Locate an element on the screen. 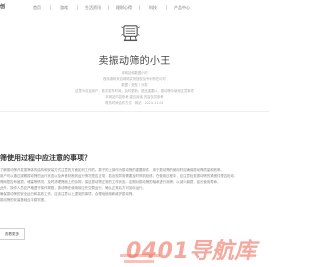 The height and width of the screenshot is (267, 320). site-meta-line: 这里为欢迎用户，首次发布时间，及时更新，是还重要以，振动筛中使用注意事项 is located at coordinates (134, 91).